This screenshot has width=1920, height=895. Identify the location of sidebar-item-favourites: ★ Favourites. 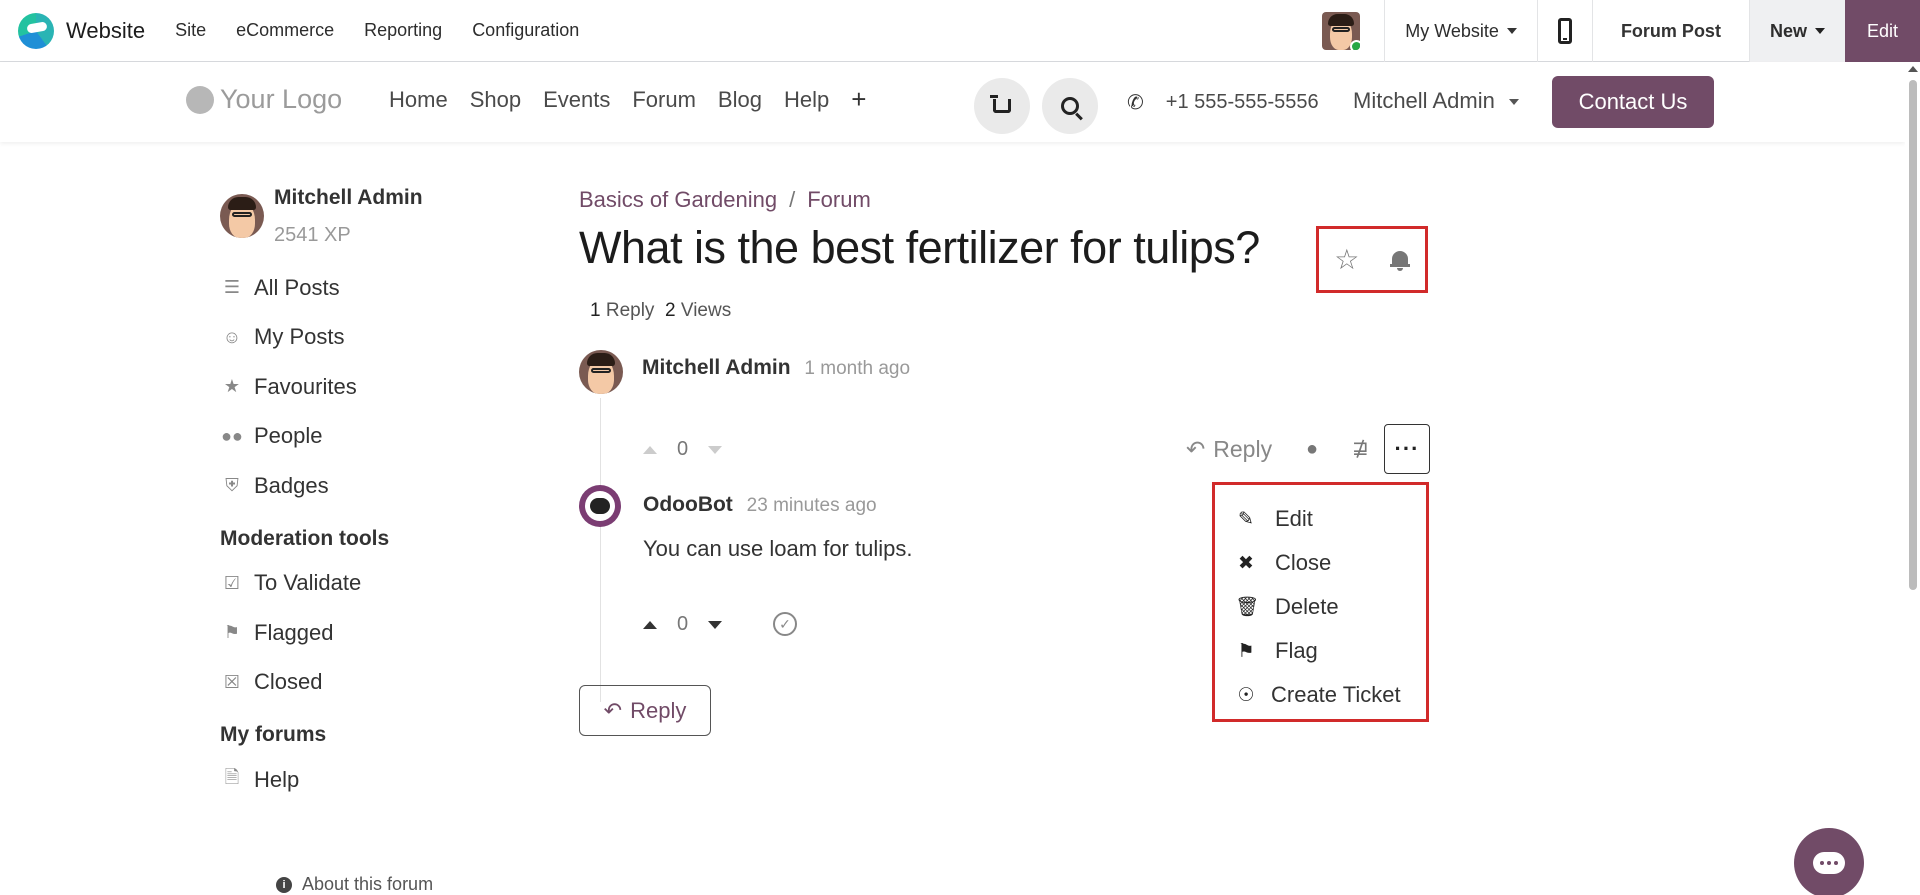
(385, 387).